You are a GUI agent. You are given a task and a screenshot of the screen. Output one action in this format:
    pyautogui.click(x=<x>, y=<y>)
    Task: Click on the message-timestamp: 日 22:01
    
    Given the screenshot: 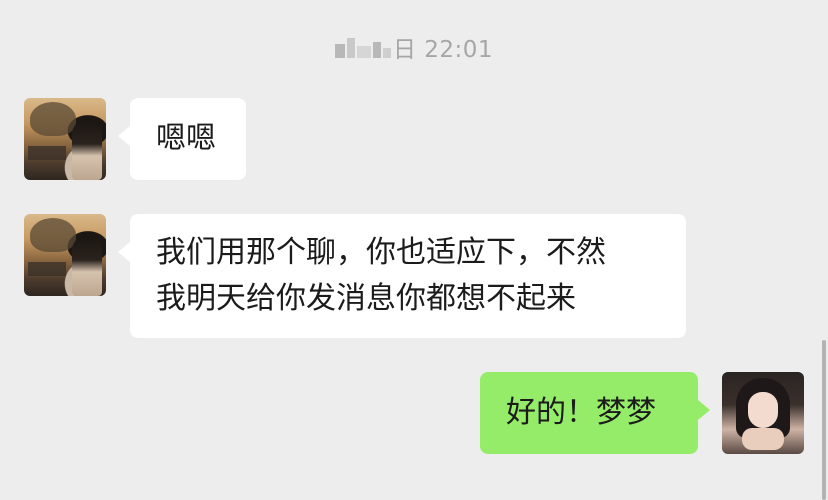 What is the action you would take?
    pyautogui.click(x=414, y=47)
    